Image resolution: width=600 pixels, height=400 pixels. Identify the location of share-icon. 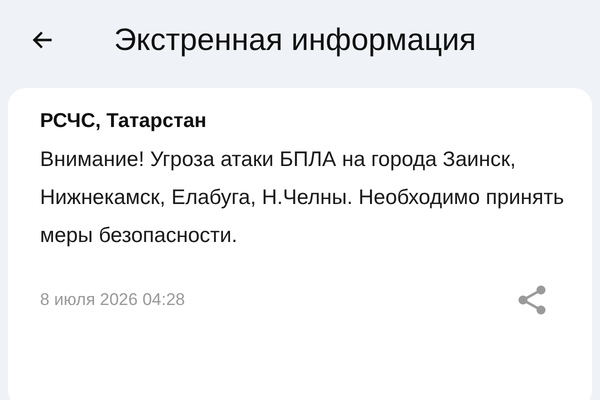
(532, 300).